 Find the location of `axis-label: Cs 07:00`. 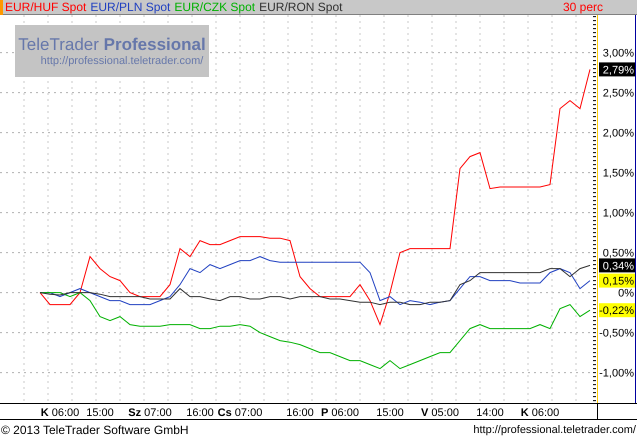

axis-label: Cs 07:00 is located at coordinates (240, 413).